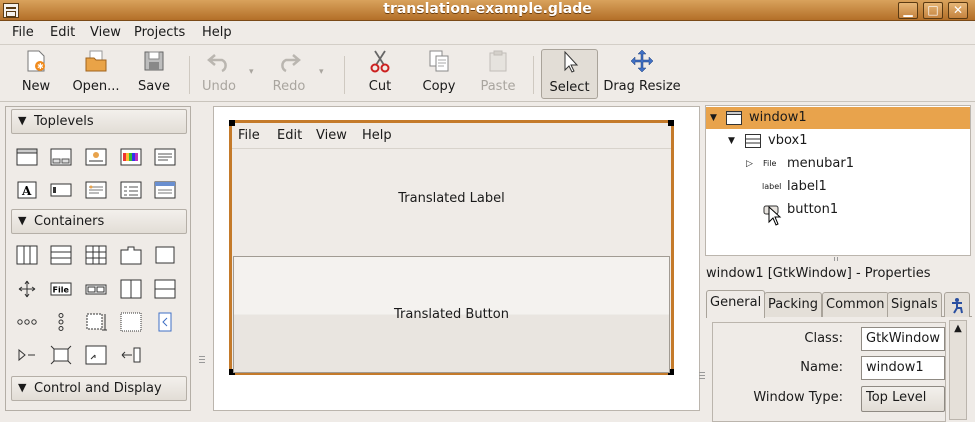 This screenshot has height=422, width=975. I want to click on class-field: GtkWindow, so click(903, 339).